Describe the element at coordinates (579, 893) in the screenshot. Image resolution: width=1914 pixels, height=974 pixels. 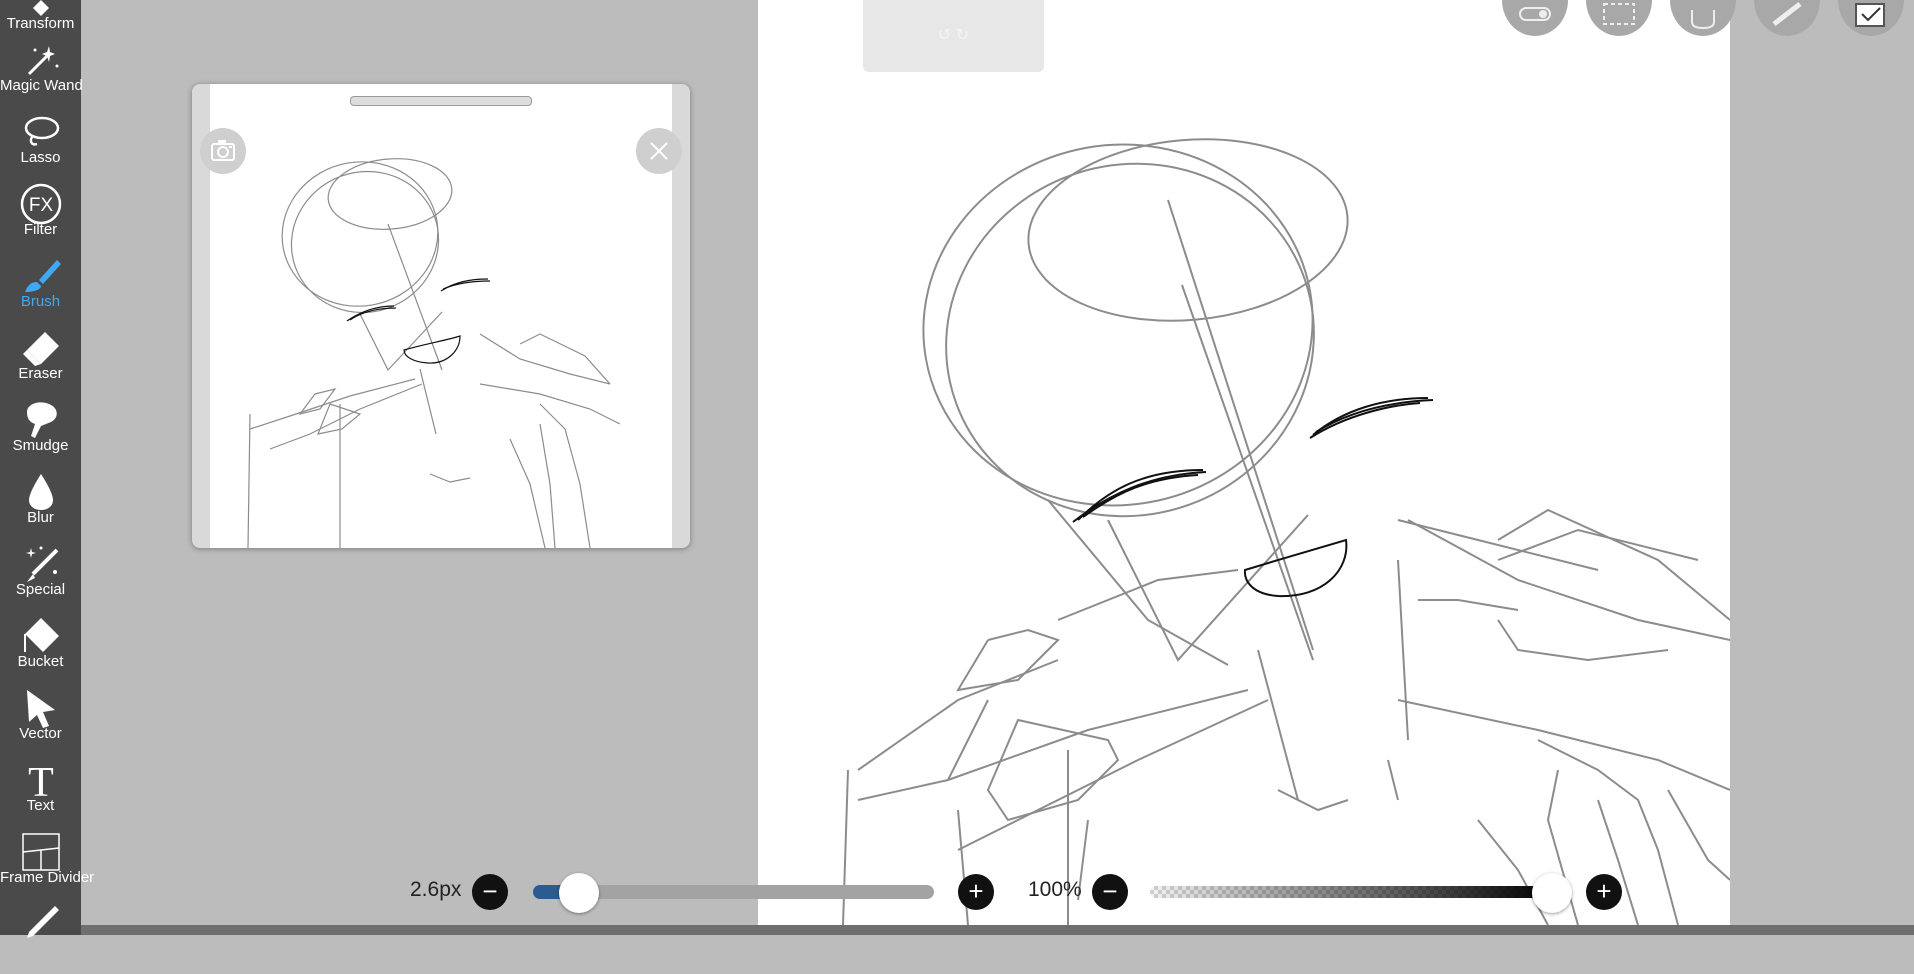
I see `brush-size-thumb` at that location.